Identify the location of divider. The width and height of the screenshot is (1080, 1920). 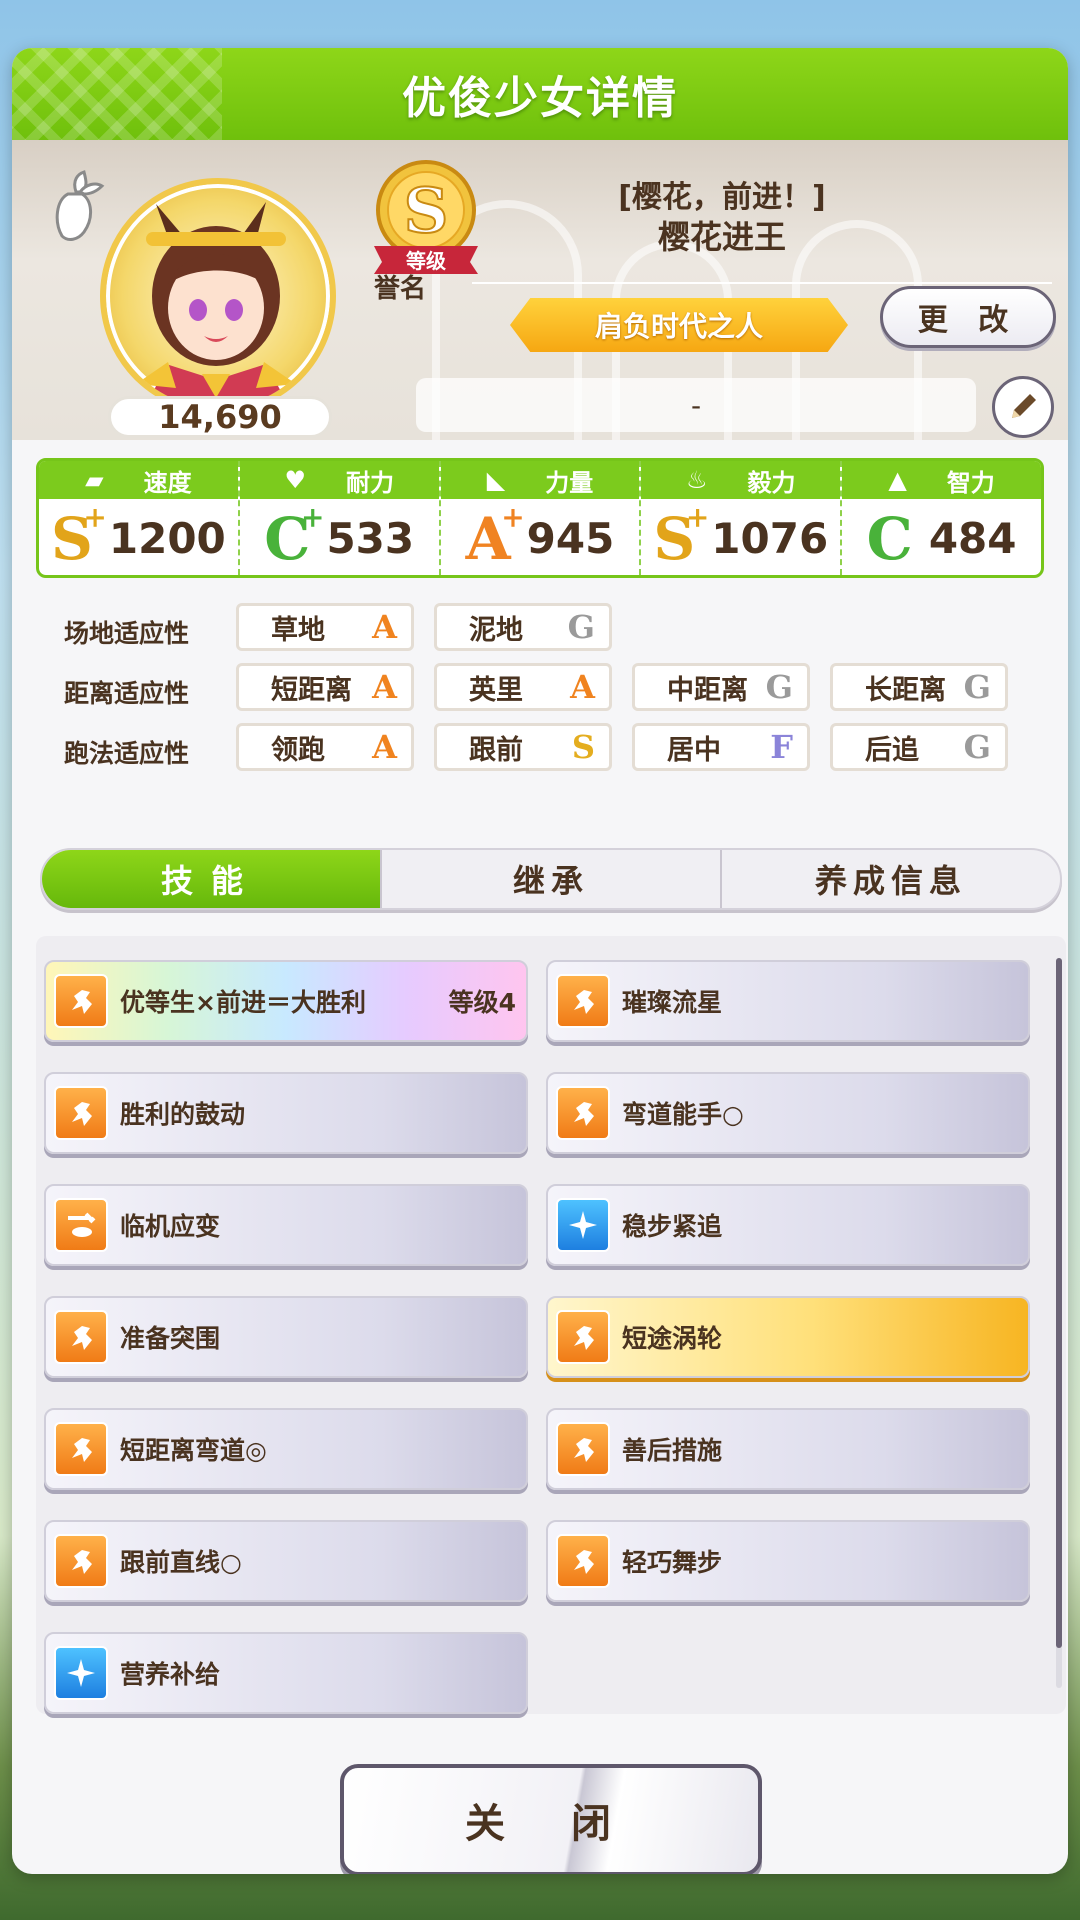
(762, 283).